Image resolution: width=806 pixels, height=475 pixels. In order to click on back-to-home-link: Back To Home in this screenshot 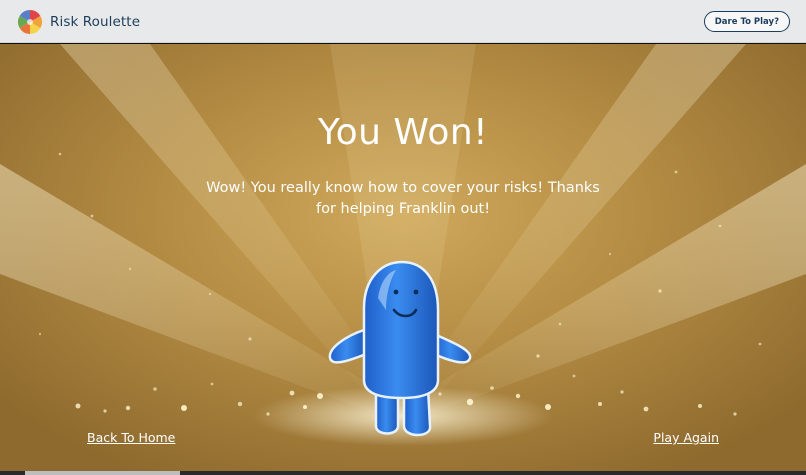, I will do `click(131, 437)`.